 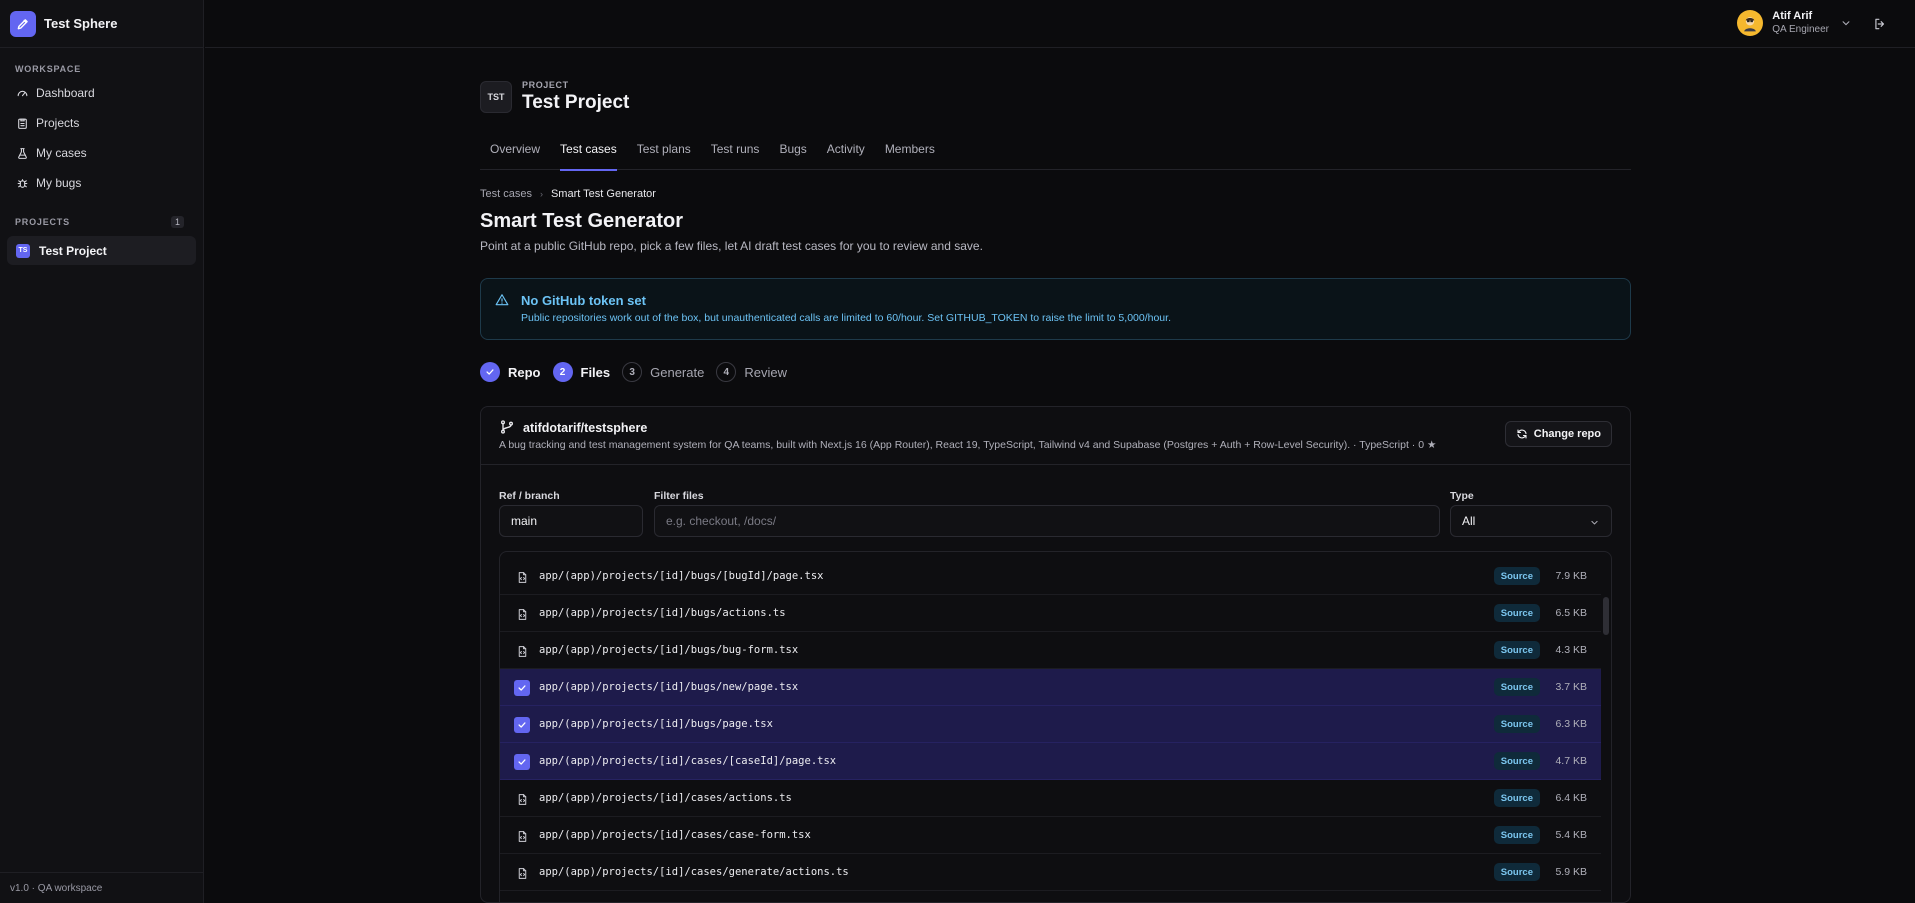 I want to click on project-header: TST PROJECT Test Project, so click(x=554, y=97).